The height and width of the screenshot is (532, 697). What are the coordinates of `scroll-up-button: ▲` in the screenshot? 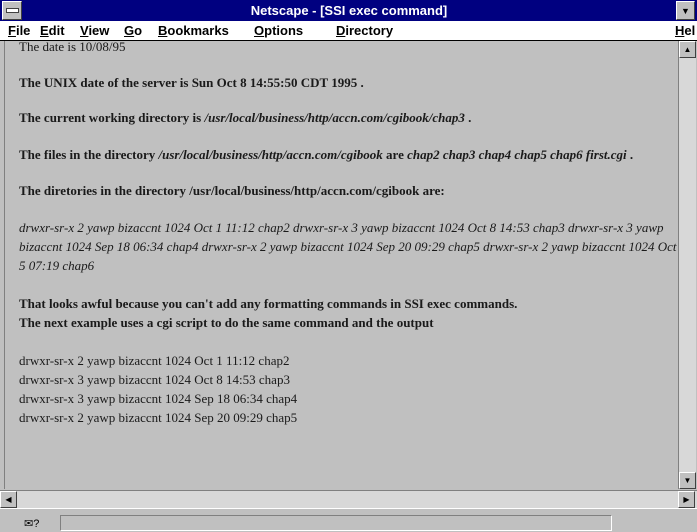 It's located at (687, 49).